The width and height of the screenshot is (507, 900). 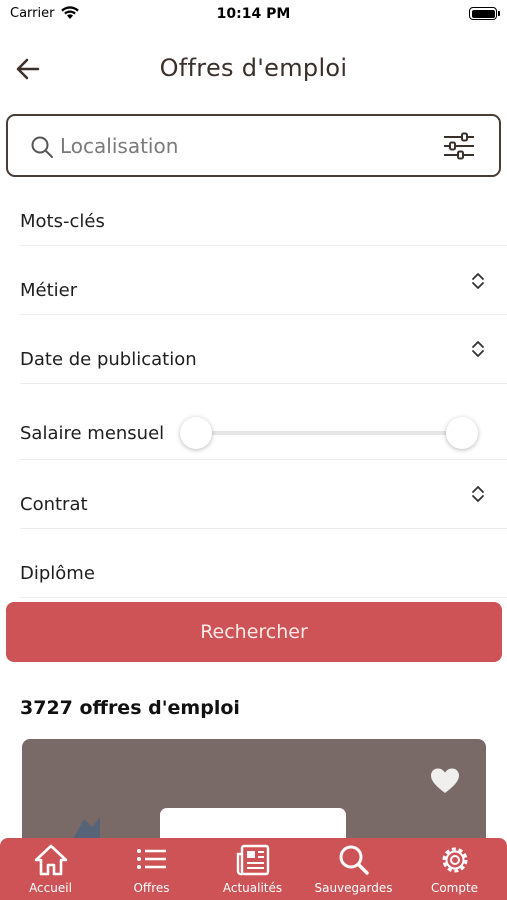 What do you see at coordinates (151, 888) in the screenshot?
I see `tab-label: Offres` at bounding box center [151, 888].